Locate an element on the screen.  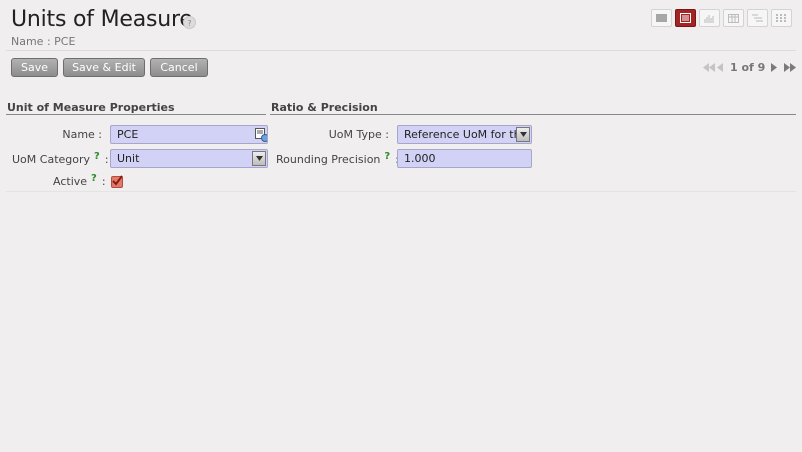
page-title: Units of Measure is located at coordinates (102, 19).